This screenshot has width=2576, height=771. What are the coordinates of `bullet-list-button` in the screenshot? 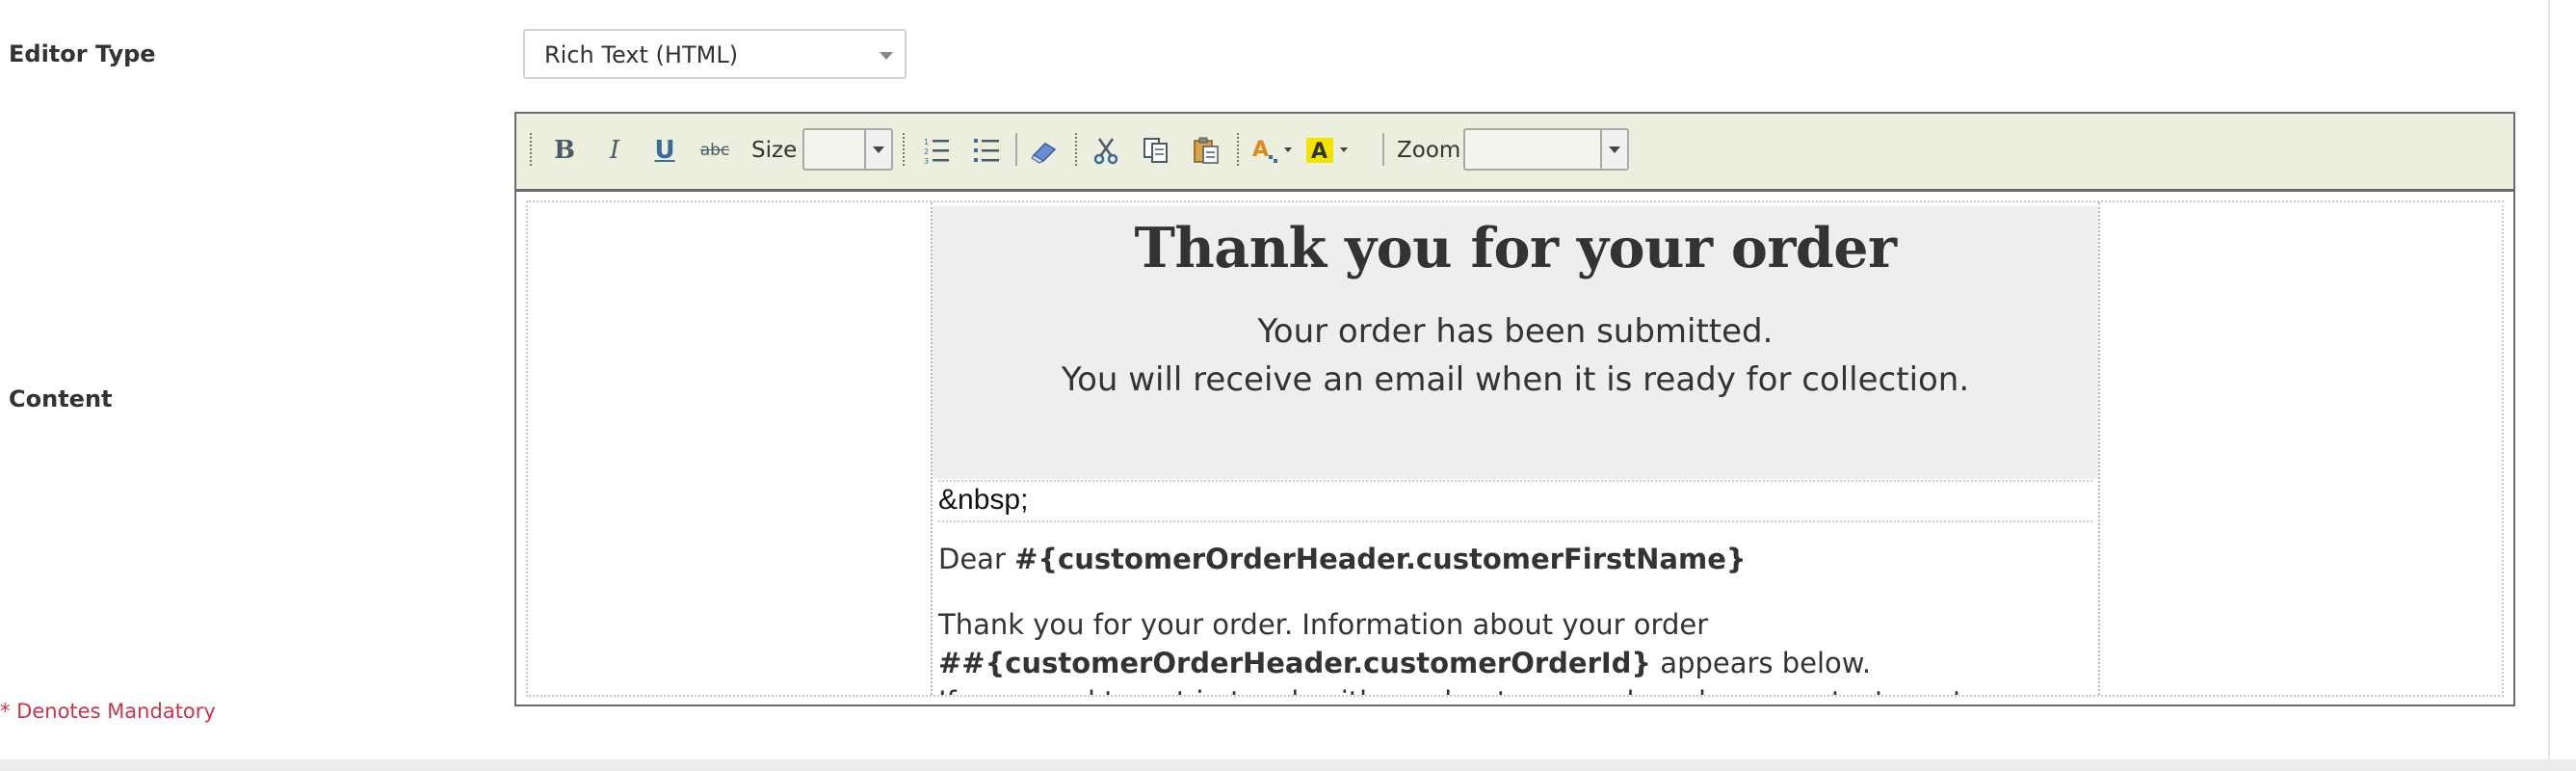 It's located at (987, 150).